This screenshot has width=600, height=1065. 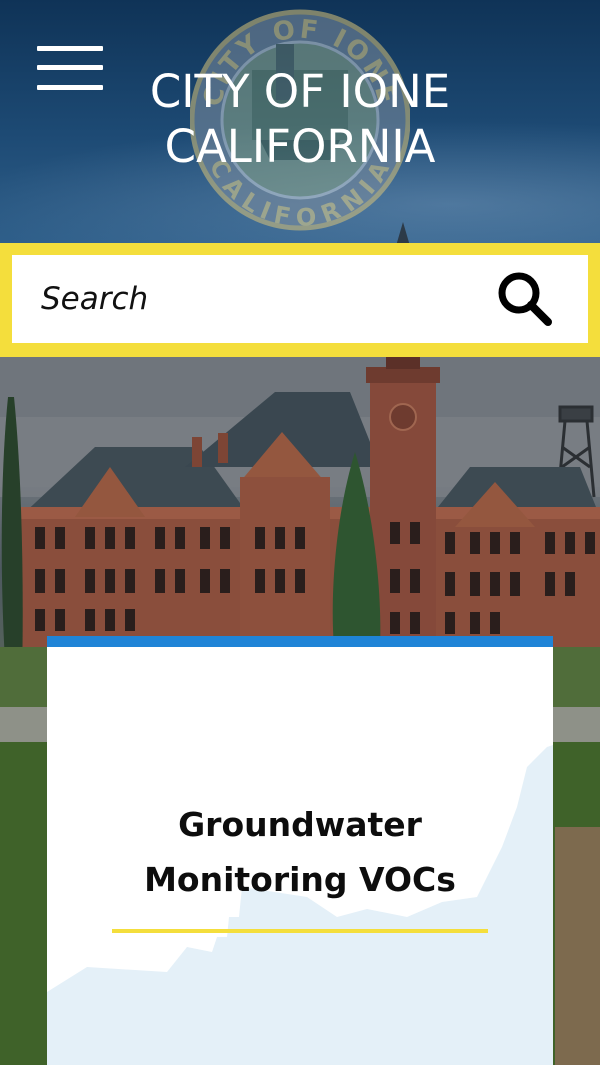 I want to click on search-button, so click(x=524, y=299).